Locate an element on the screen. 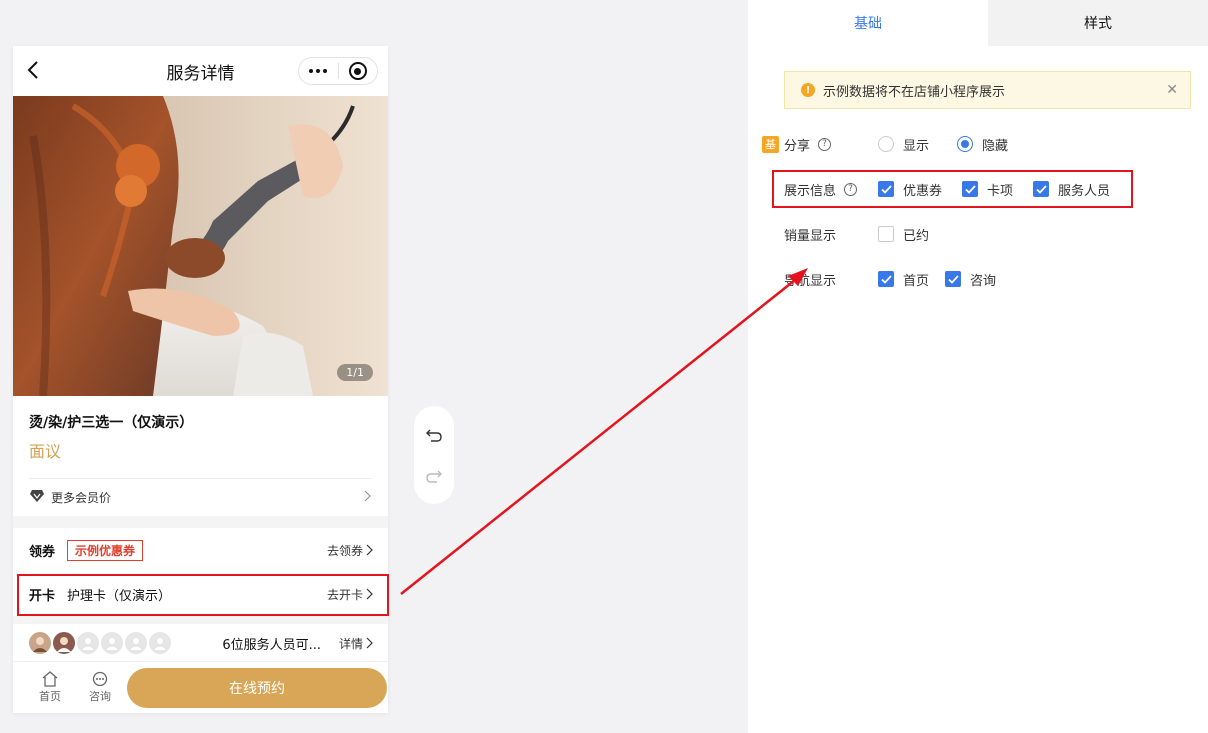  nav-bar: 服务详情 is located at coordinates (200, 71).